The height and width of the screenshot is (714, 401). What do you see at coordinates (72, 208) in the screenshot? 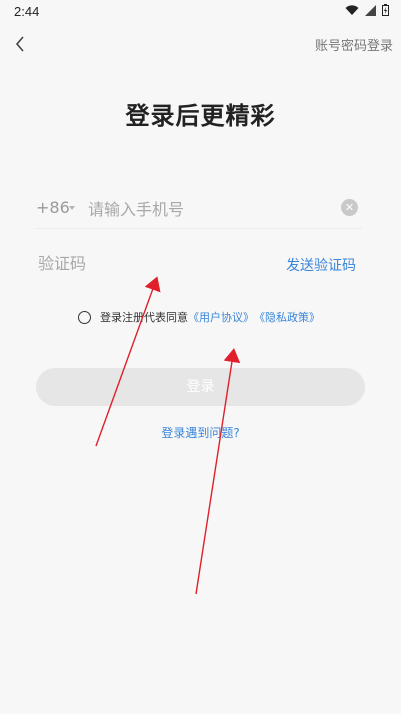
I see `caret-down-icon` at bounding box center [72, 208].